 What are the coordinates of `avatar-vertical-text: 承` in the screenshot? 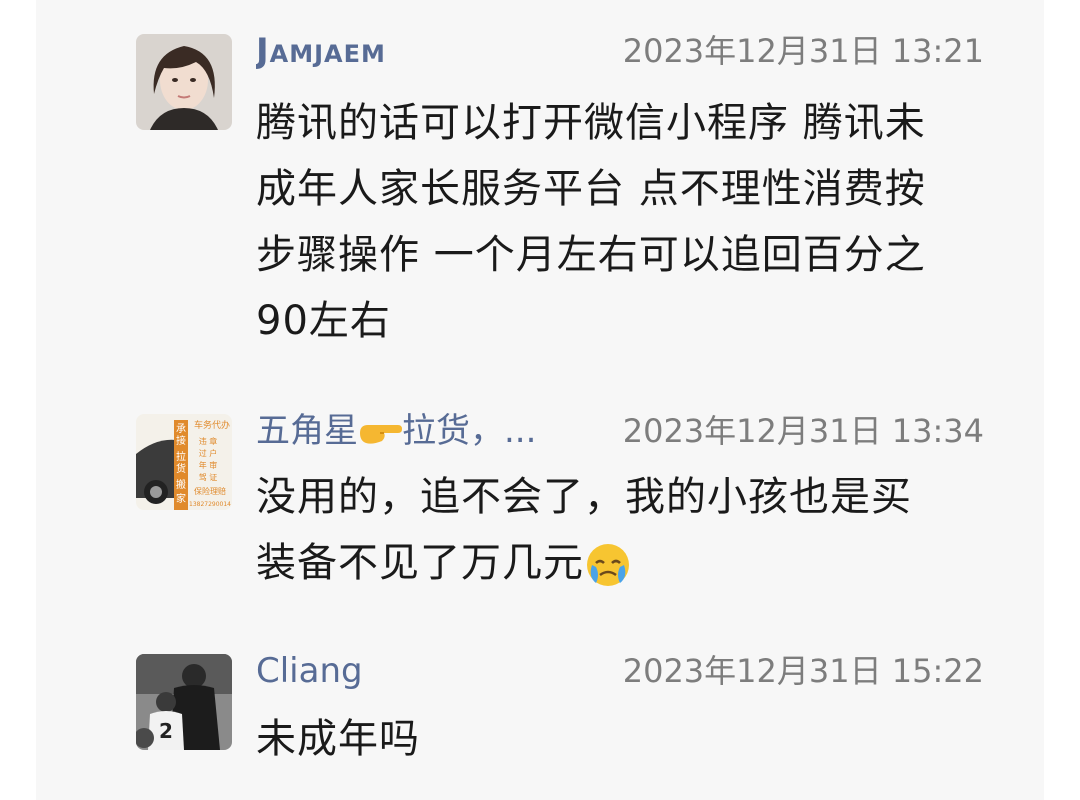 It's located at (181, 429).